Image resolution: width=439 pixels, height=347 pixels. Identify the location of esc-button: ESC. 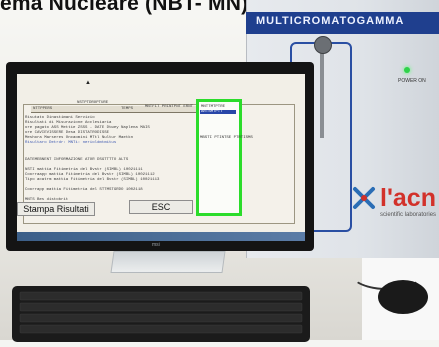
(161, 207).